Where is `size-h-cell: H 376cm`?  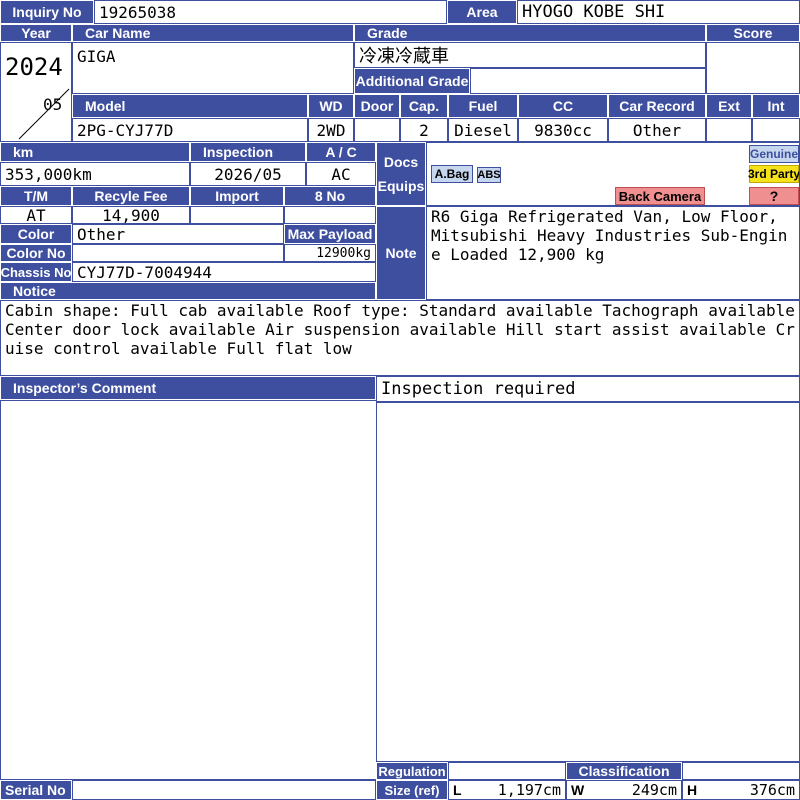
size-h-cell: H 376cm is located at coordinates (741, 790).